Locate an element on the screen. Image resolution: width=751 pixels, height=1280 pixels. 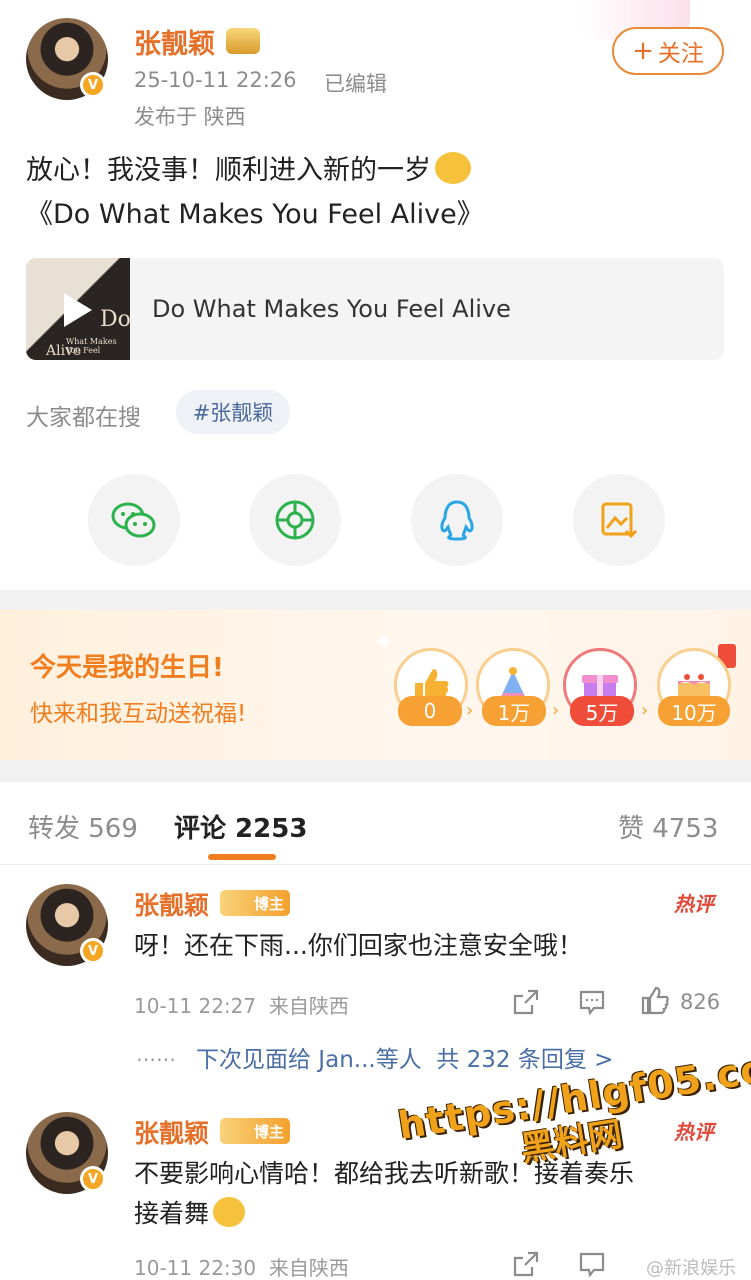
wechat-icon is located at coordinates (133, 520).